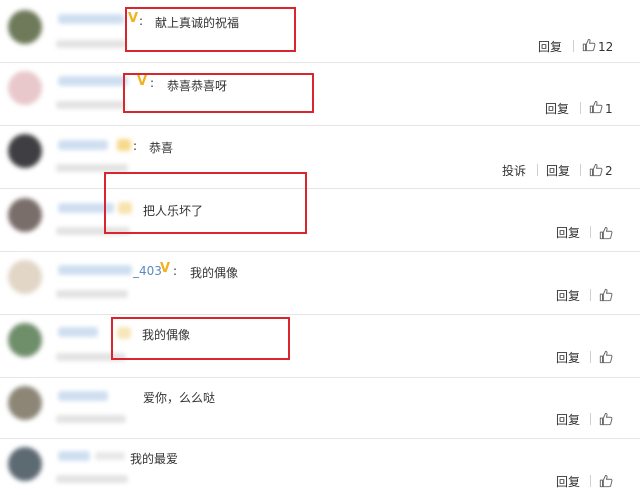 The height and width of the screenshot is (495, 640). I want to click on report-button: 投诉, so click(514, 170).